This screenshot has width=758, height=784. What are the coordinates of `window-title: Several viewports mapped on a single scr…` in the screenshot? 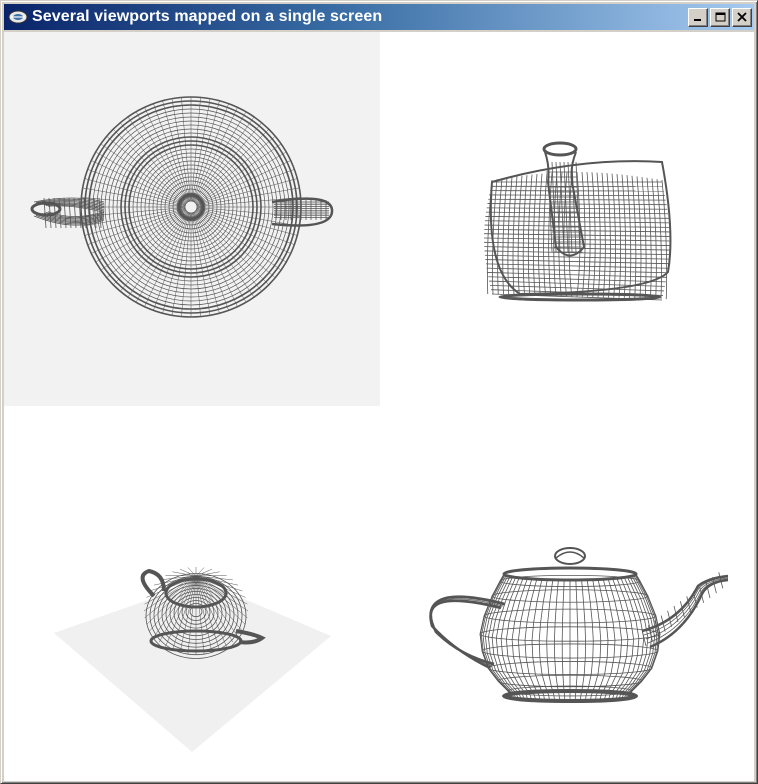 It's located at (207, 16).